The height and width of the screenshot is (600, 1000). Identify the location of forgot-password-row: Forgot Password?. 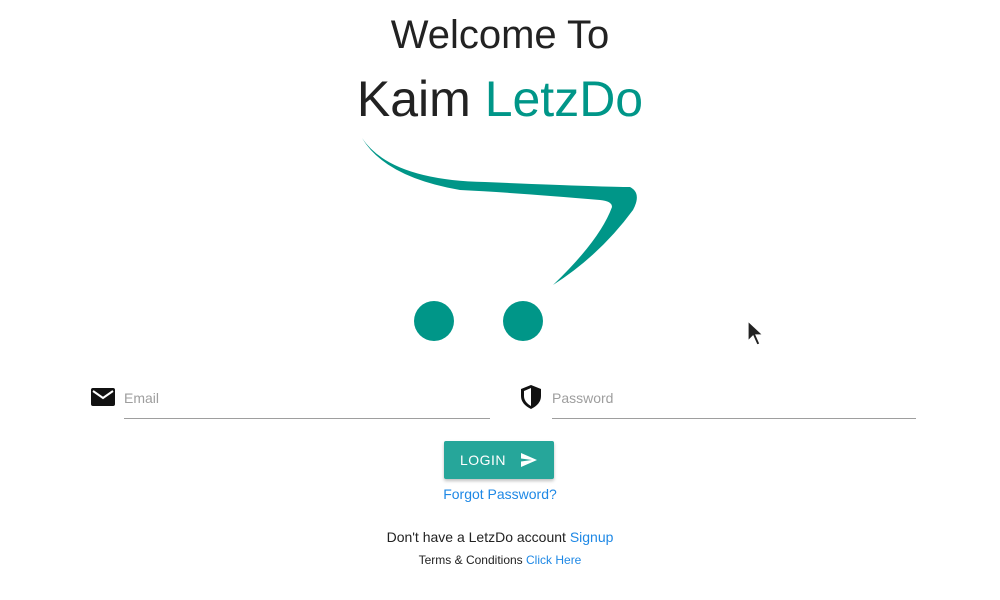
(500, 494).